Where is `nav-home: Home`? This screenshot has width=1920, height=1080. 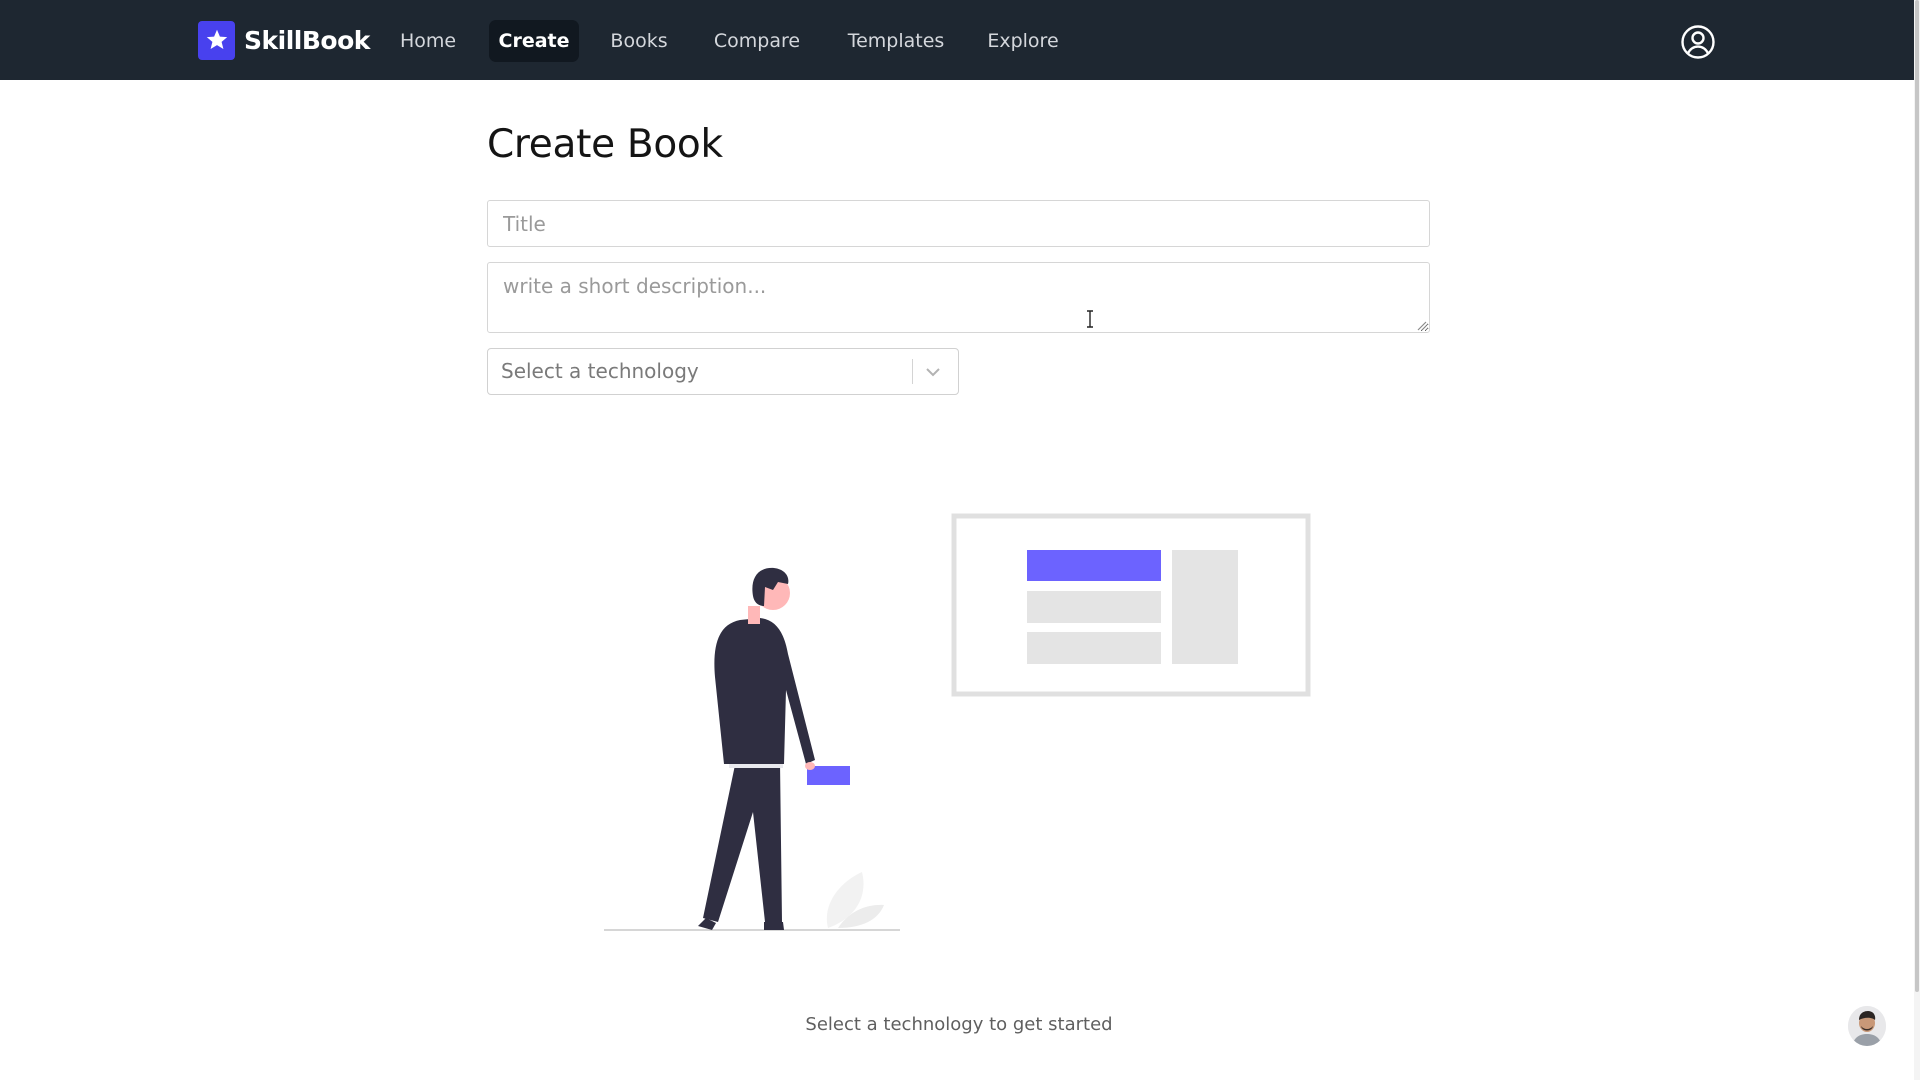 nav-home: Home is located at coordinates (428, 41).